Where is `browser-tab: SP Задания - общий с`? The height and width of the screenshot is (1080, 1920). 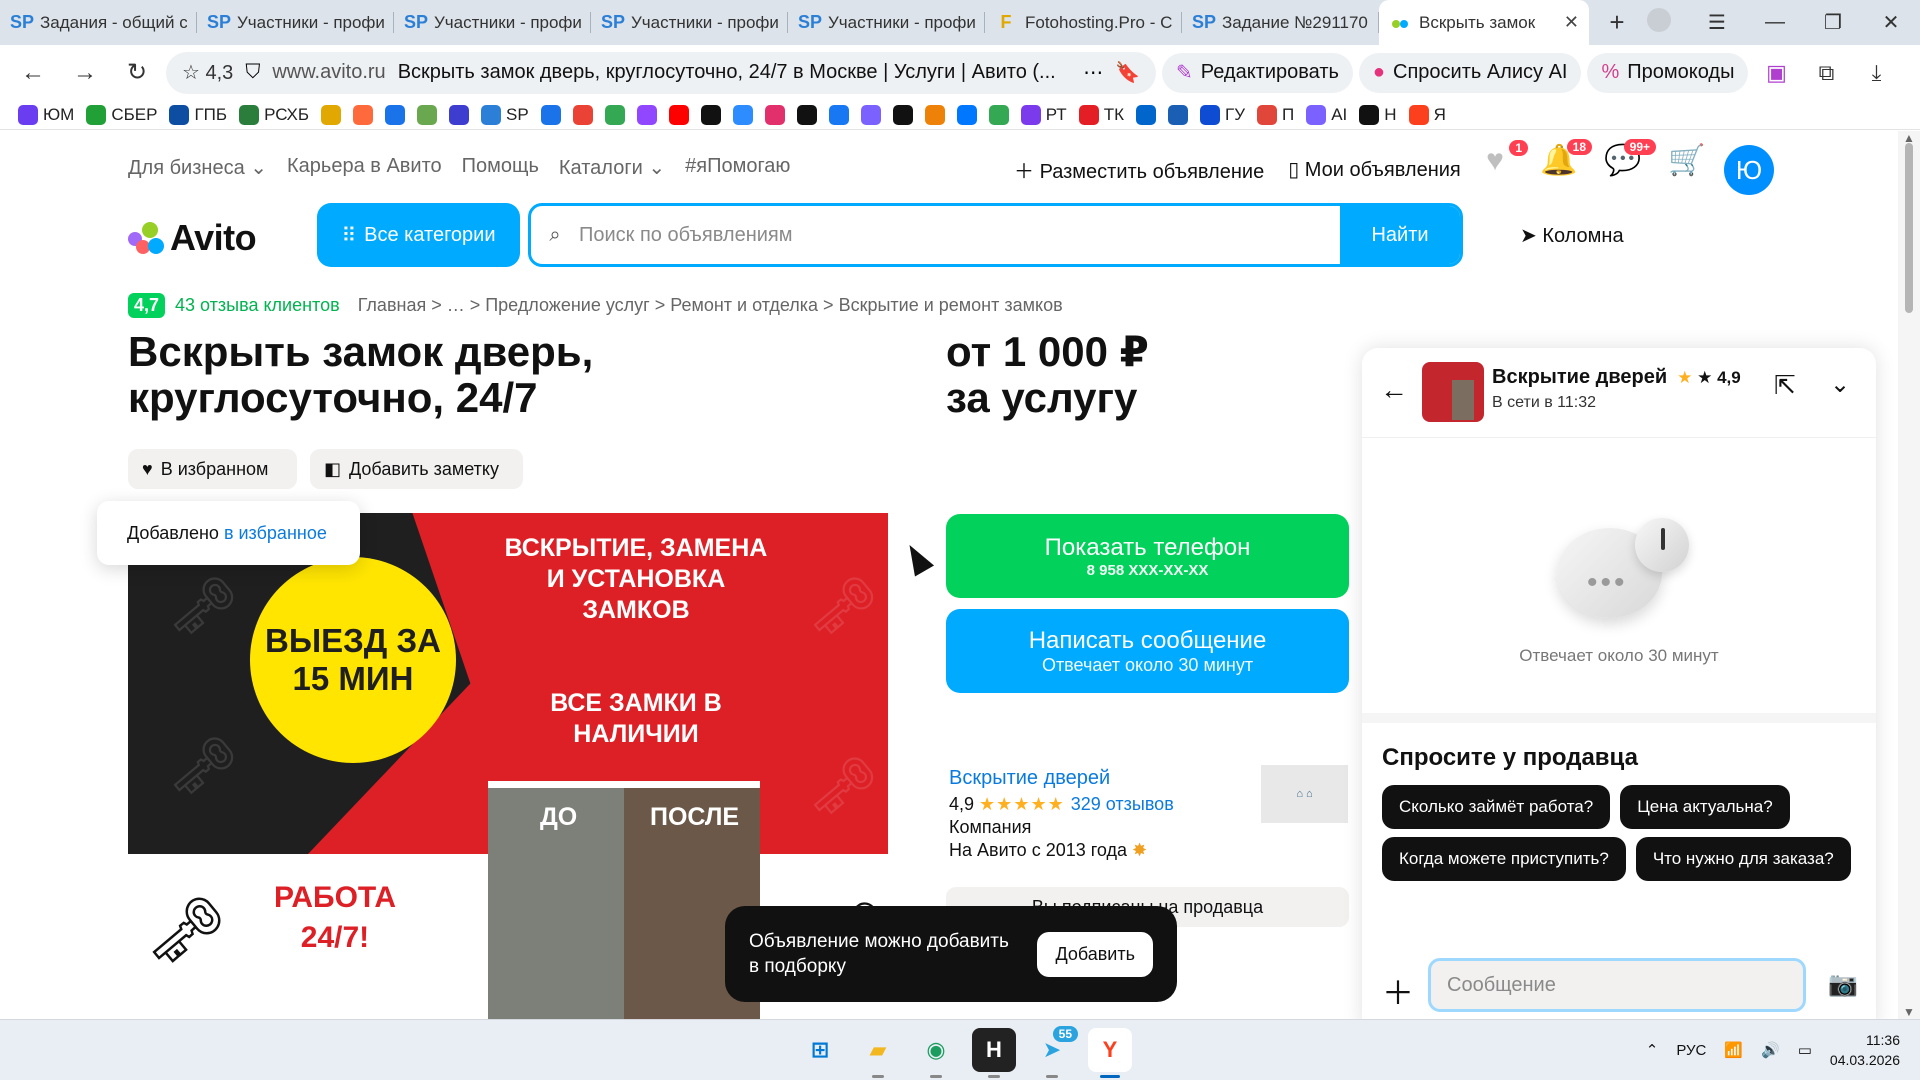 browser-tab: SP Задания - общий с is located at coordinates (98, 22).